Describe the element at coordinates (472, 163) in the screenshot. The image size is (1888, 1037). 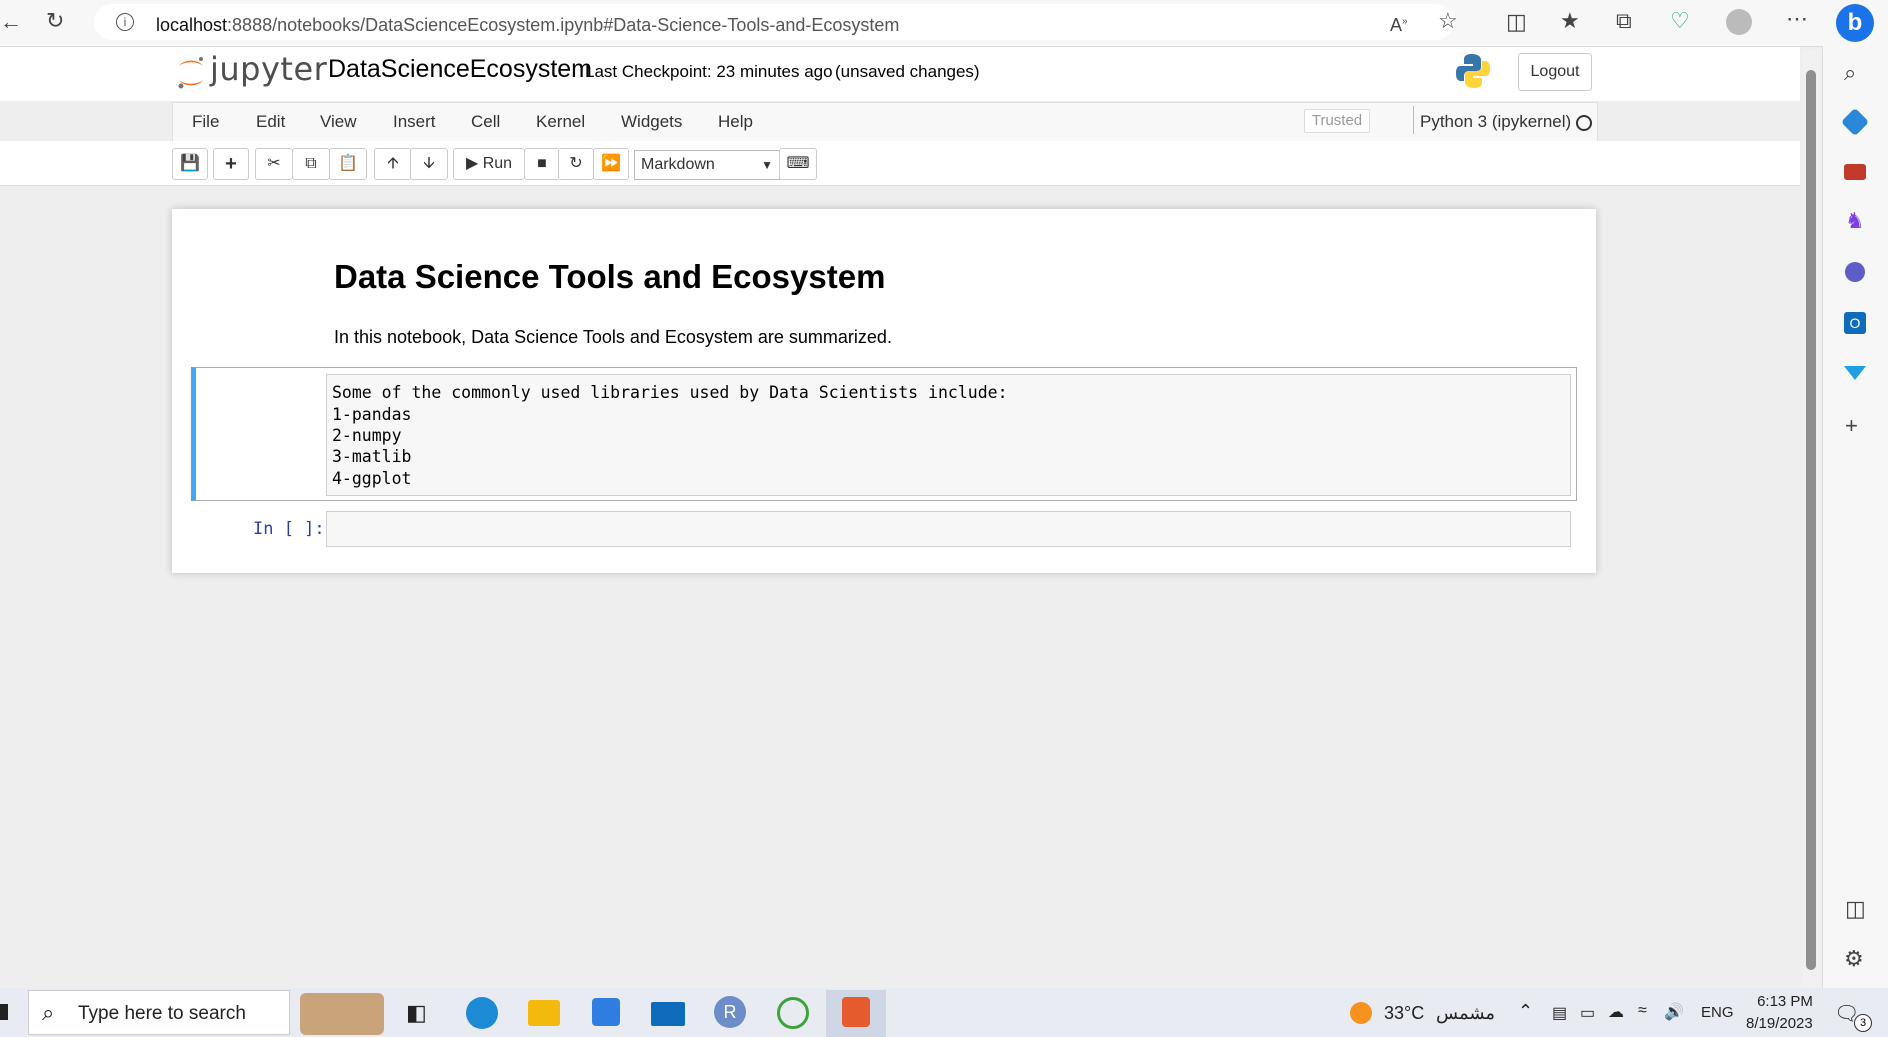
I see `play-icon: ▶` at that location.